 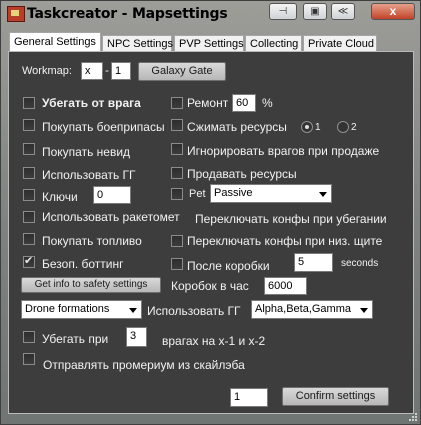 I want to click on restore-icon: ▣, so click(x=315, y=11).